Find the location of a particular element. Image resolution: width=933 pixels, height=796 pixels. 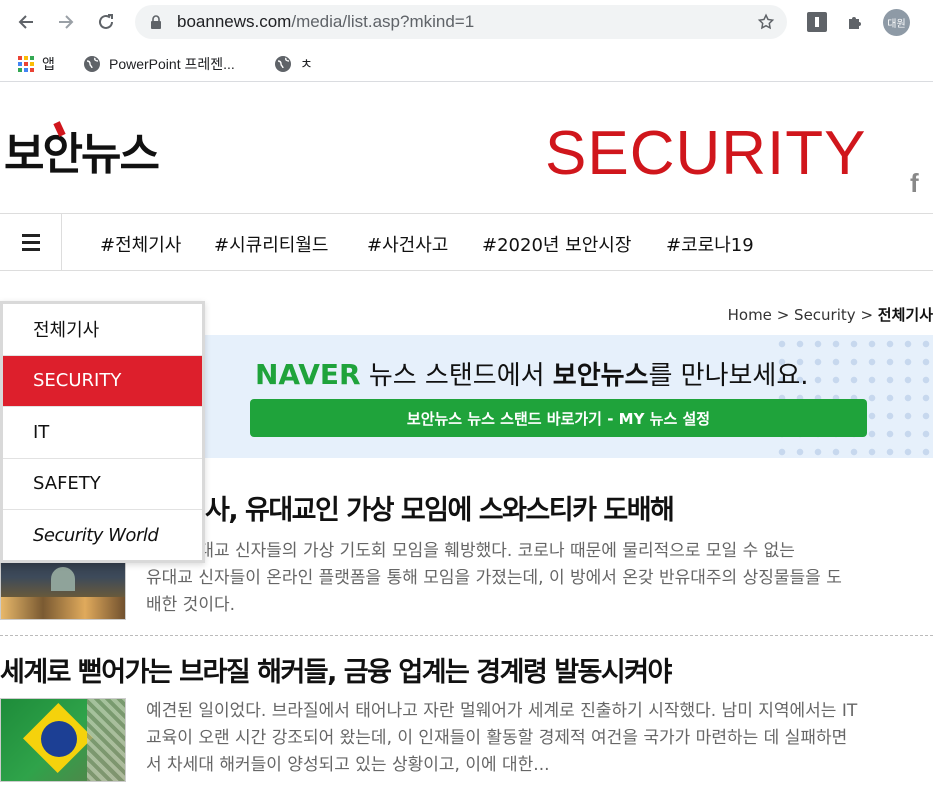

menu-item-it: IT is located at coordinates (102, 433).